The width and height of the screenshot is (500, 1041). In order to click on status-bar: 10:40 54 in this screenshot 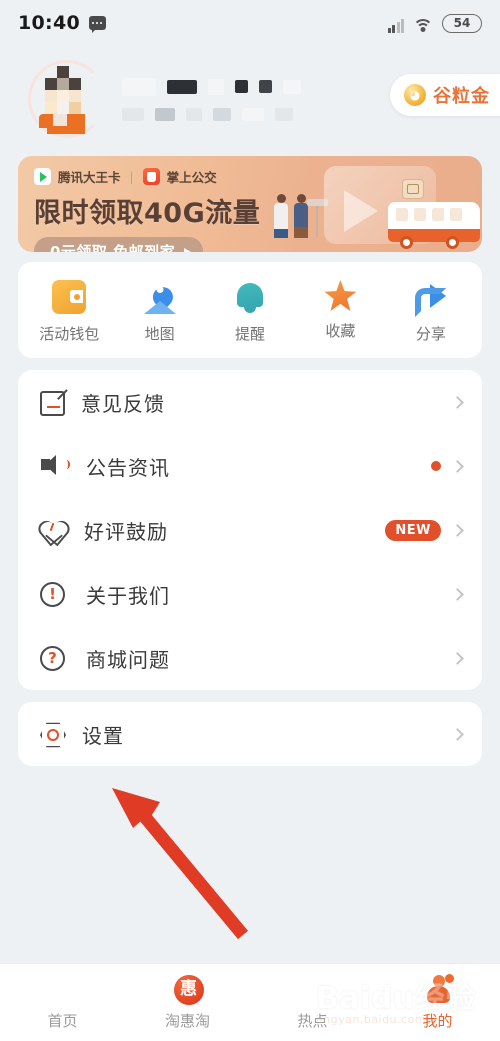, I will do `click(250, 23)`.